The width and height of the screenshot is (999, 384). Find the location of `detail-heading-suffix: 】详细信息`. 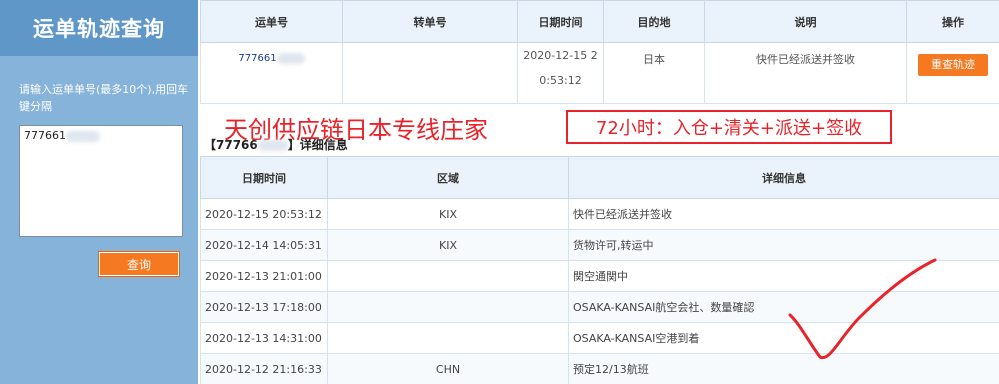

detail-heading-suffix: 】详细信息 is located at coordinates (317, 145).